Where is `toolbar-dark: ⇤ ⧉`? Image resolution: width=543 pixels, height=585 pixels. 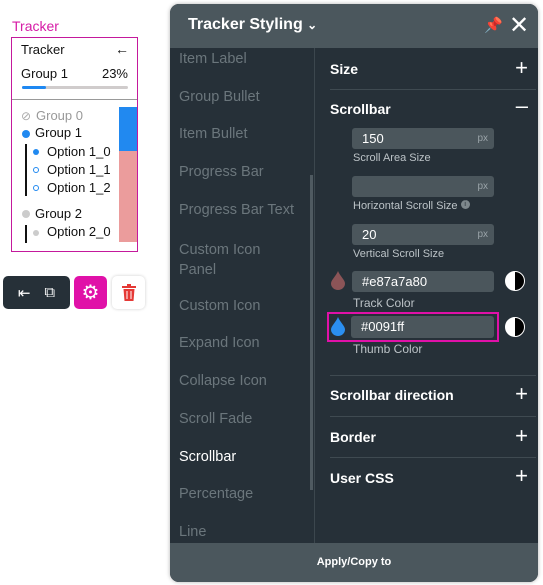 toolbar-dark: ⇤ ⧉ is located at coordinates (36, 292).